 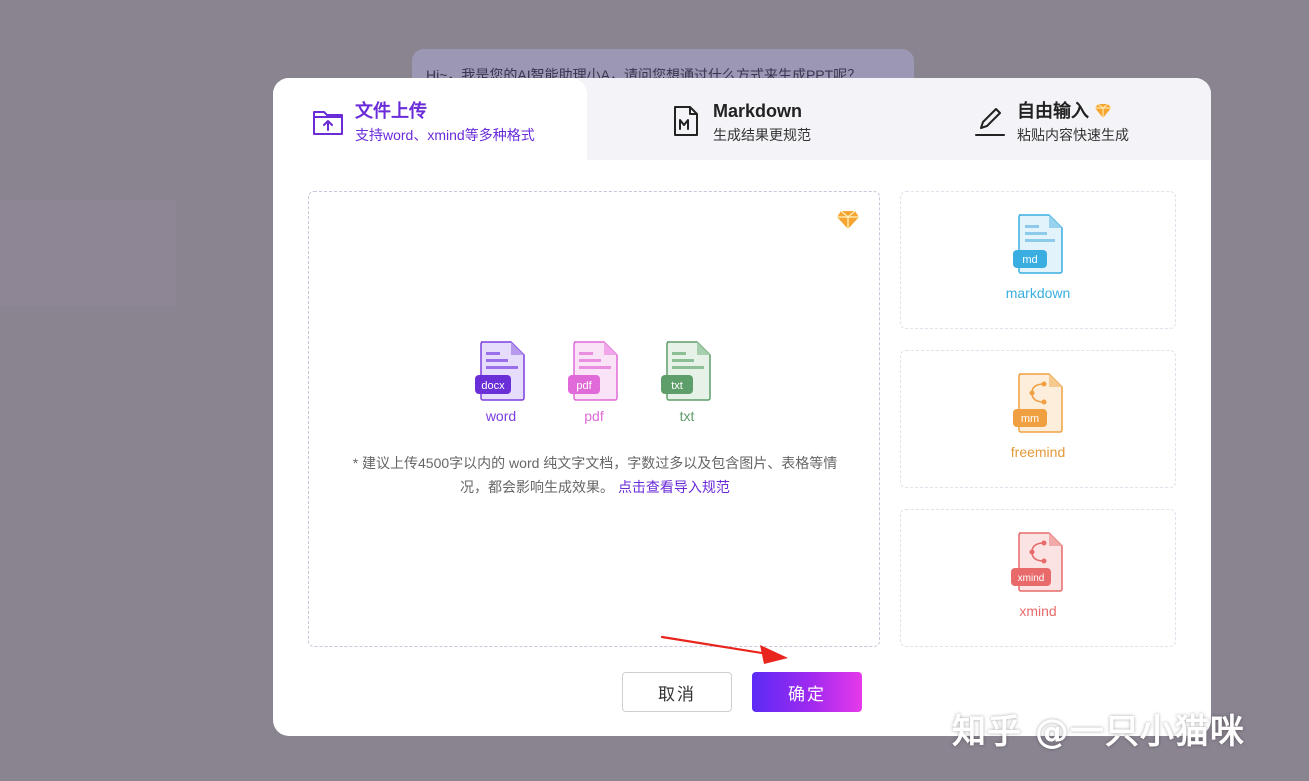 What do you see at coordinates (445, 122) in the screenshot?
I see `tab-file-upload-text: 文件上传 支持word、xmind等多种格式` at bounding box center [445, 122].